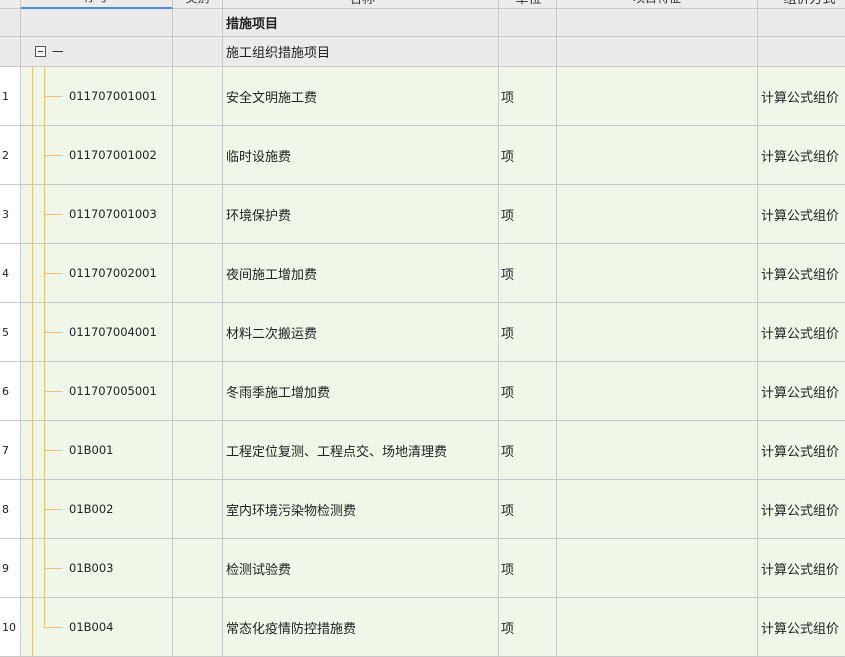  I want to click on item-code-cell: 011707004001, so click(97, 332).